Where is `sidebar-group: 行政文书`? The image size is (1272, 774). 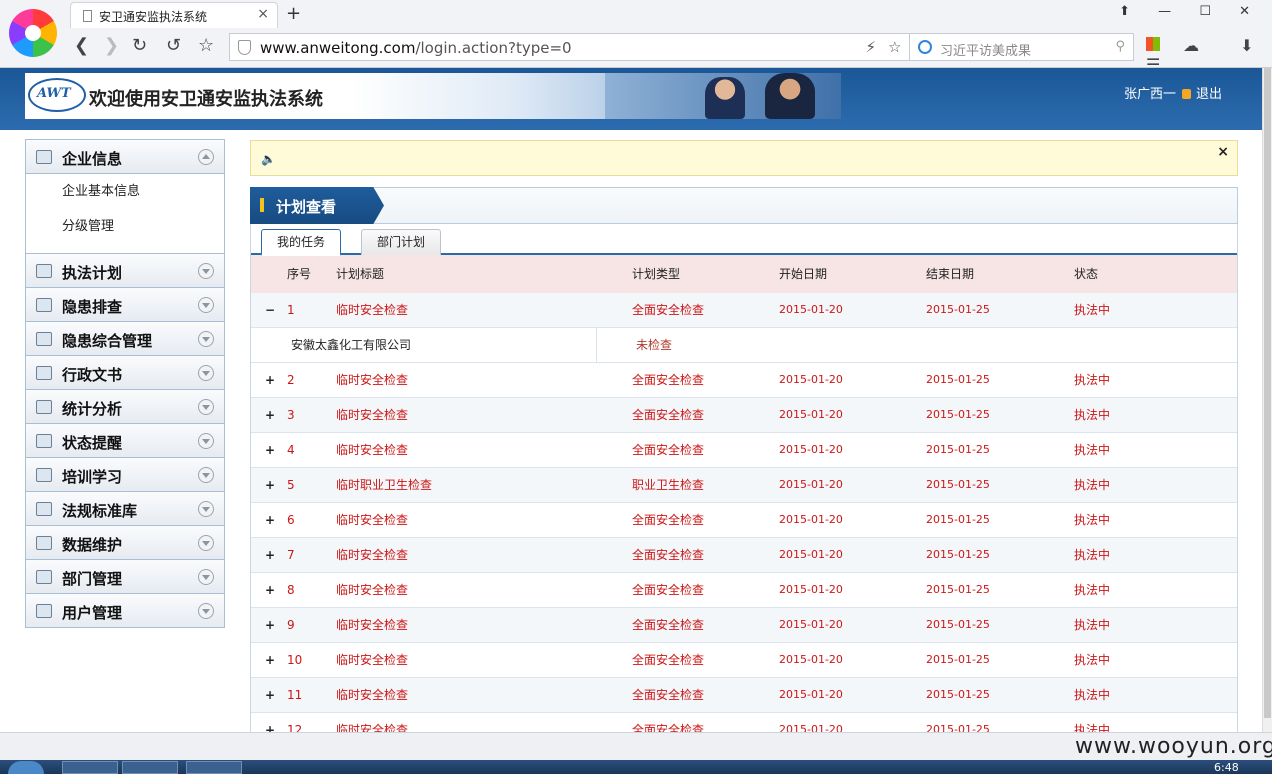
sidebar-group: 行政文书 is located at coordinates (125, 372).